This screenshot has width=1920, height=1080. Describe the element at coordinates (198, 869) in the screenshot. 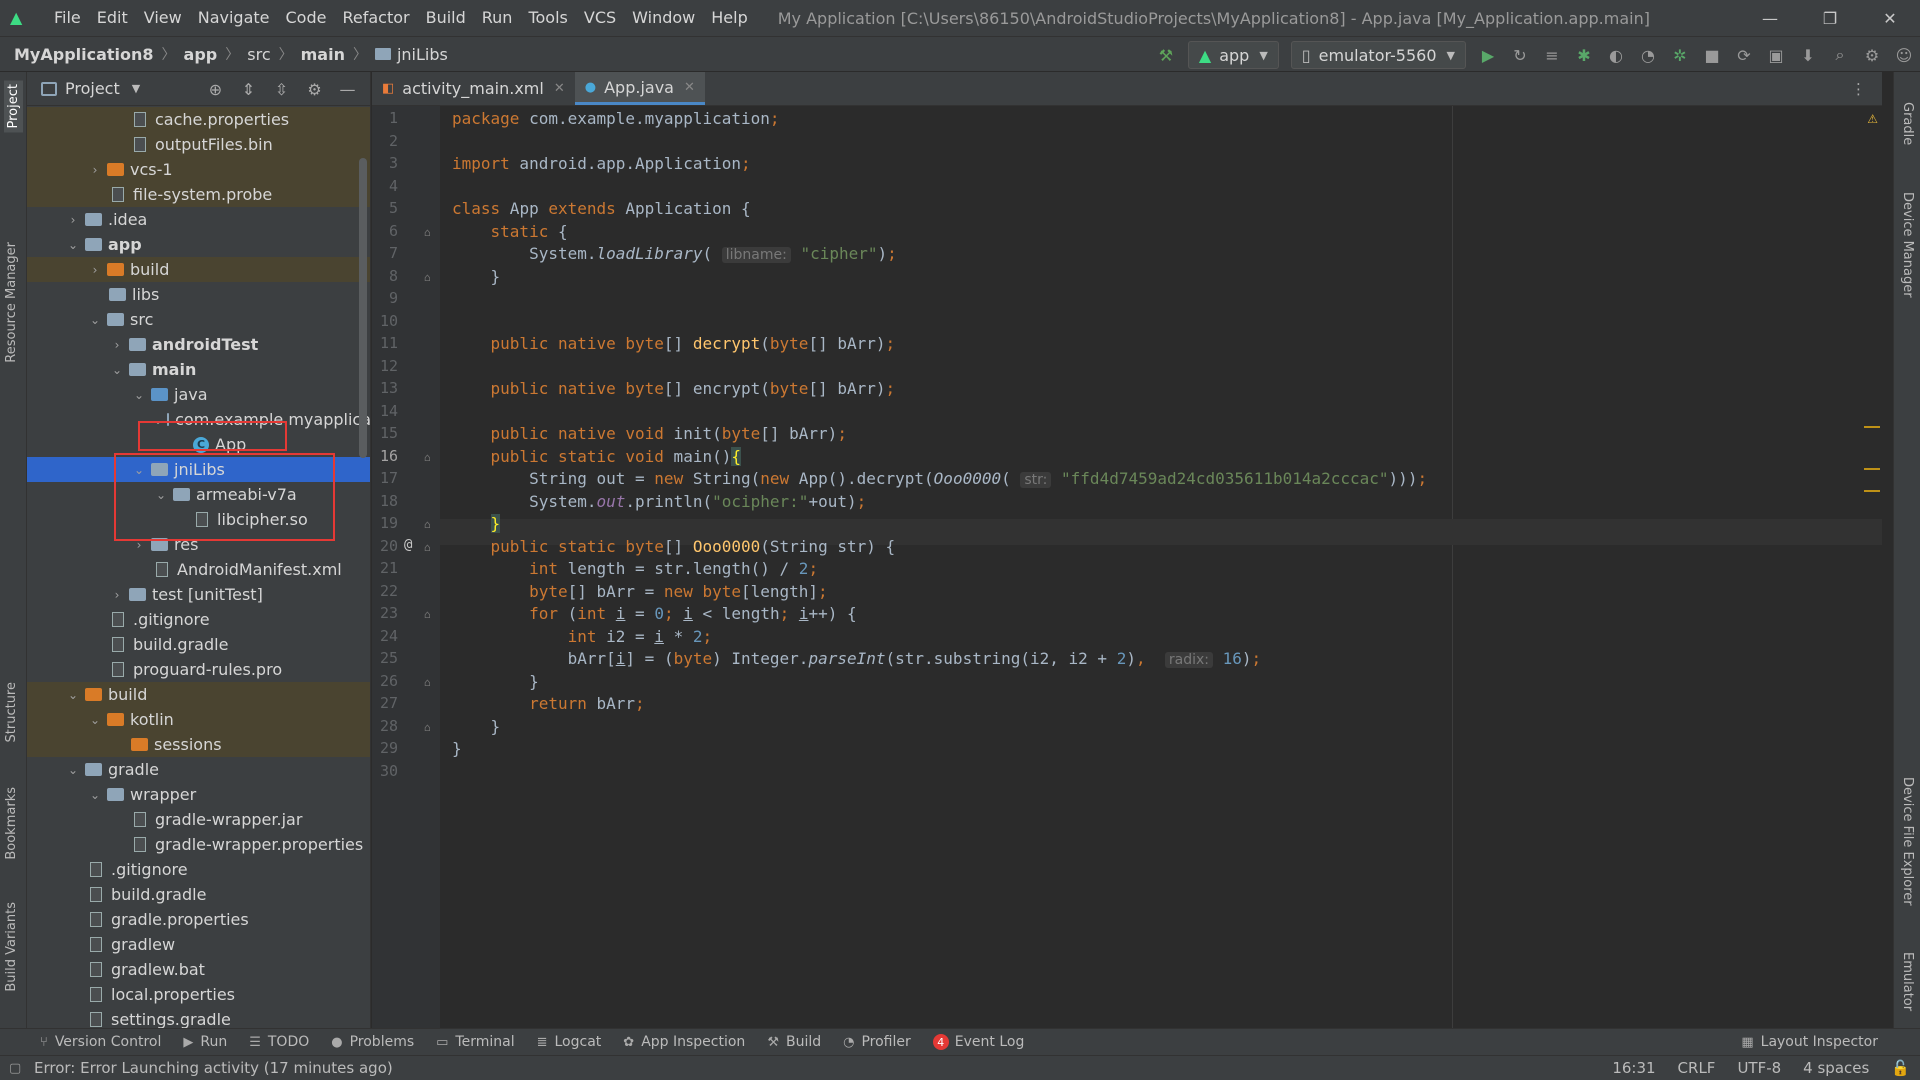

I see `tree-item: .gitignore` at that location.